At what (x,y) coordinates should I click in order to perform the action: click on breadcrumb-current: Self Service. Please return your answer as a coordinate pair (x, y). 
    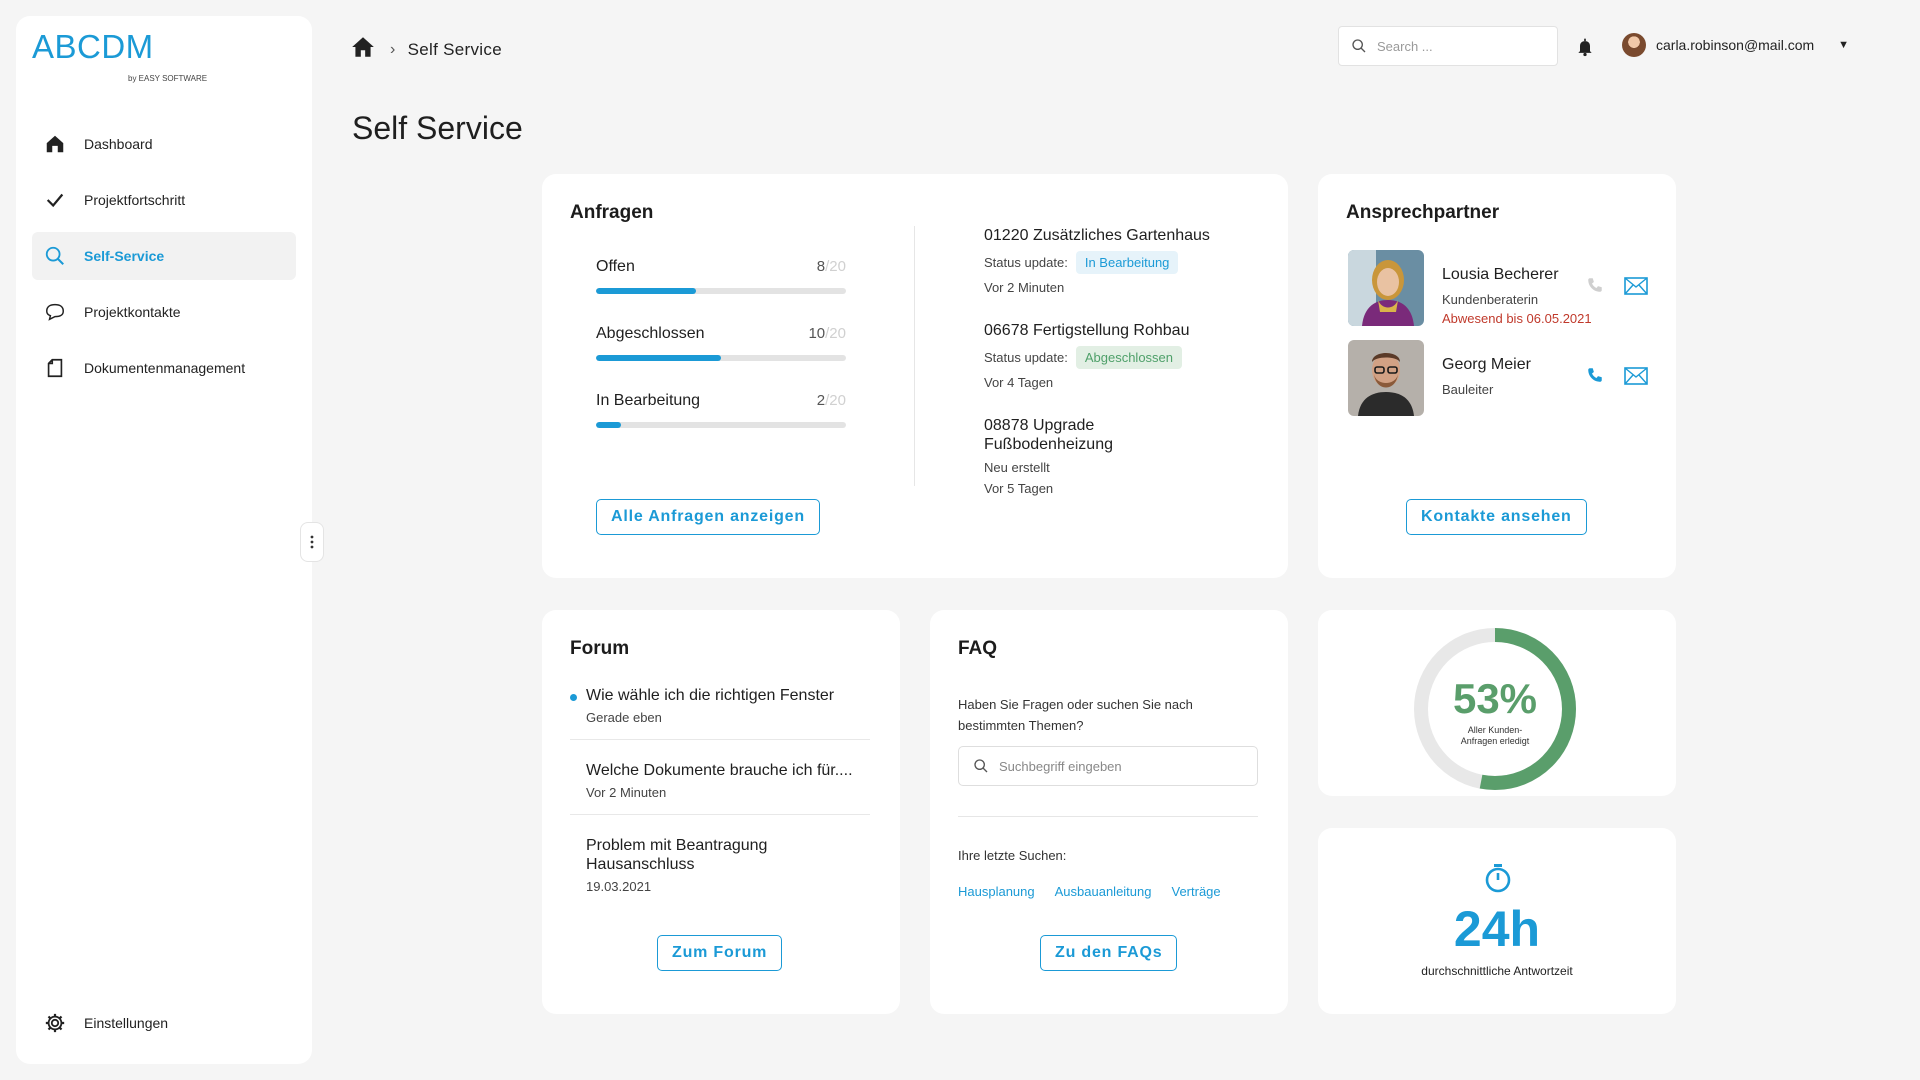
    Looking at the image, I should click on (454, 49).